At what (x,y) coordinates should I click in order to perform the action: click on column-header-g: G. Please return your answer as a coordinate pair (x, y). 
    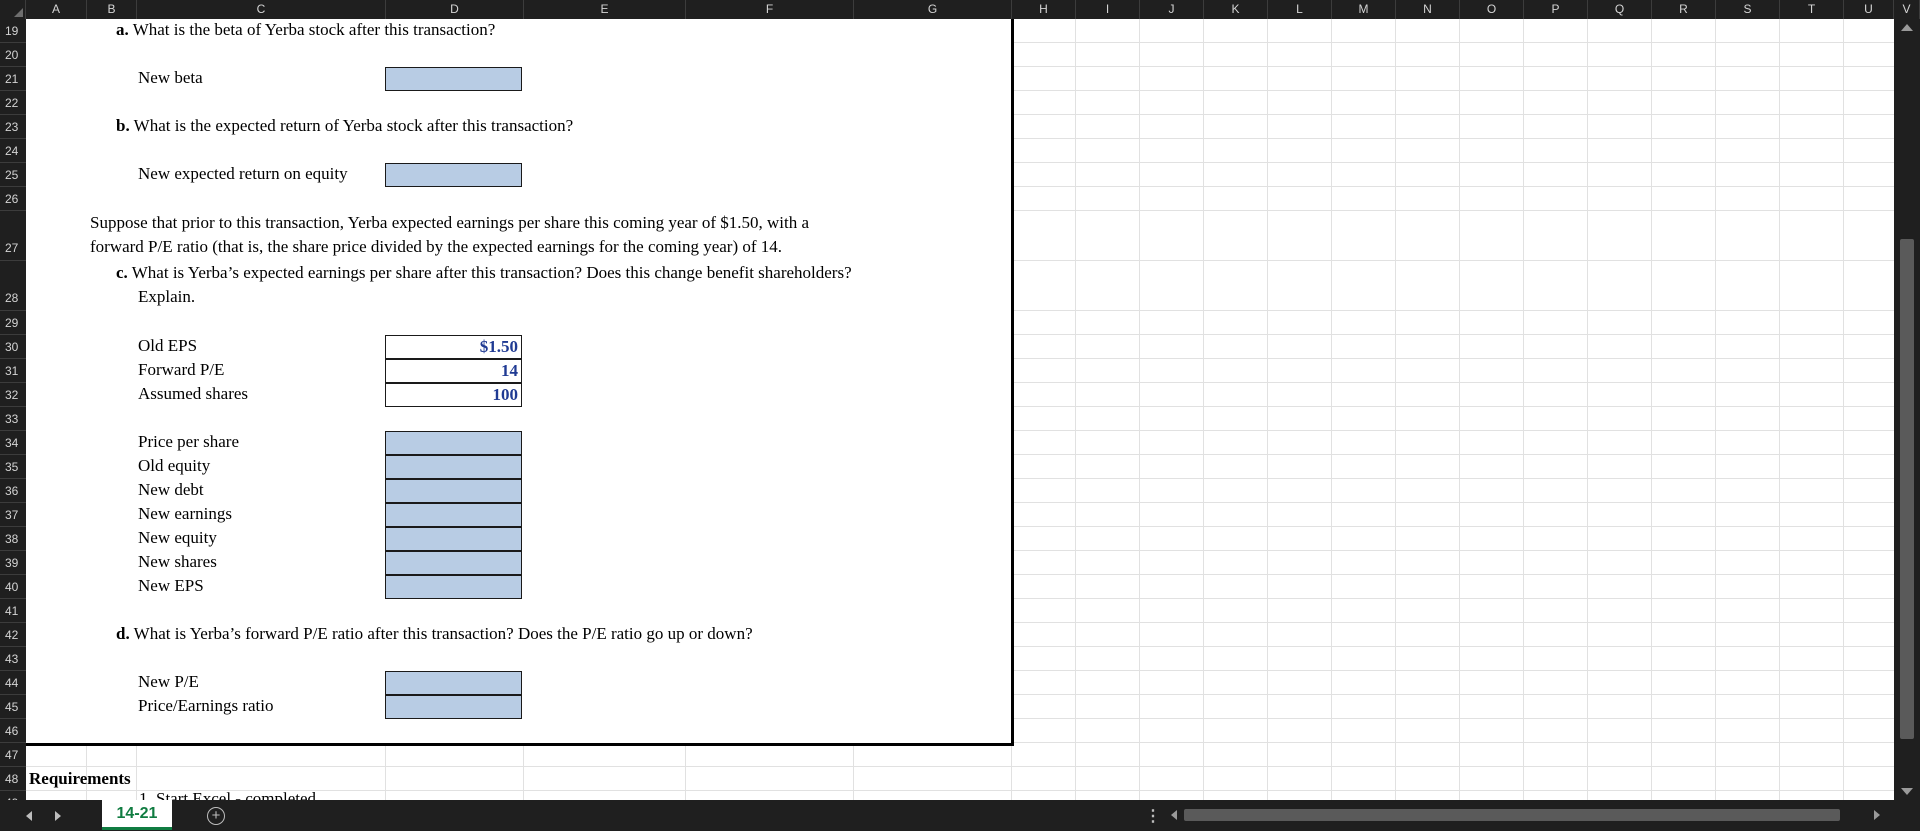
    Looking at the image, I should click on (933, 9).